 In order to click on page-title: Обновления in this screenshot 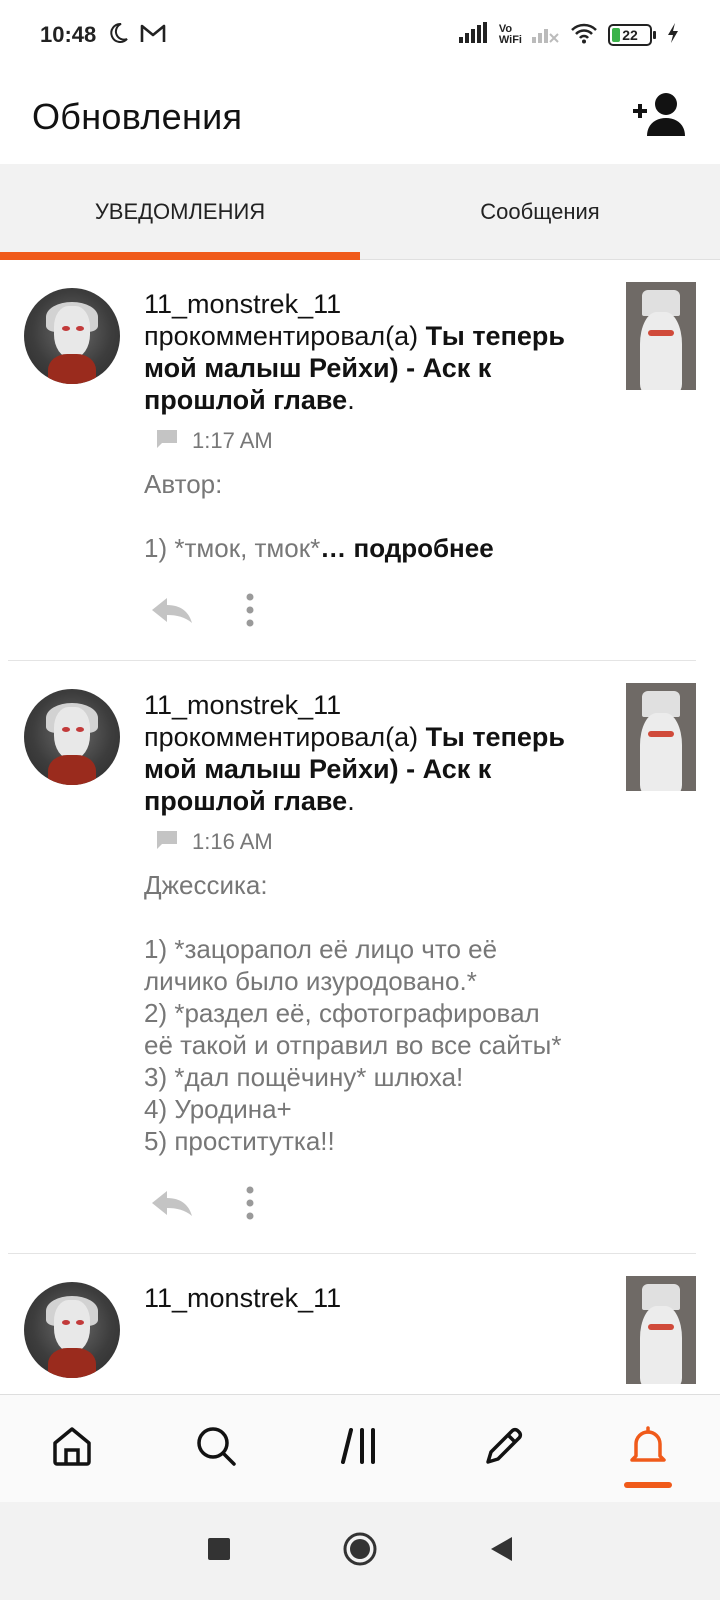, I will do `click(137, 116)`.